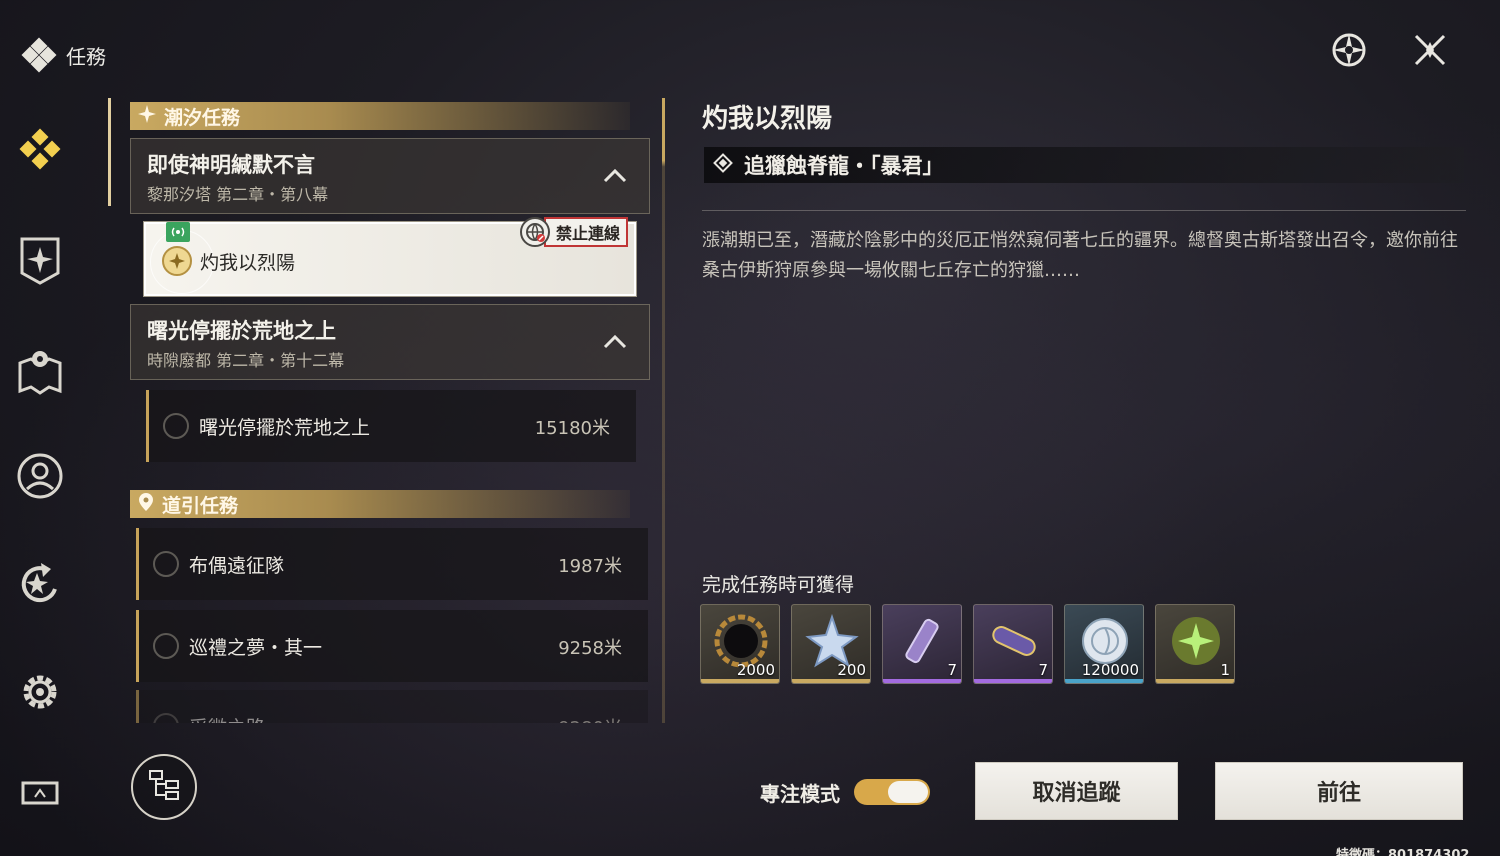  What do you see at coordinates (767, 119) in the screenshot?
I see `quest-detail-title: 灼我以烈陽` at bounding box center [767, 119].